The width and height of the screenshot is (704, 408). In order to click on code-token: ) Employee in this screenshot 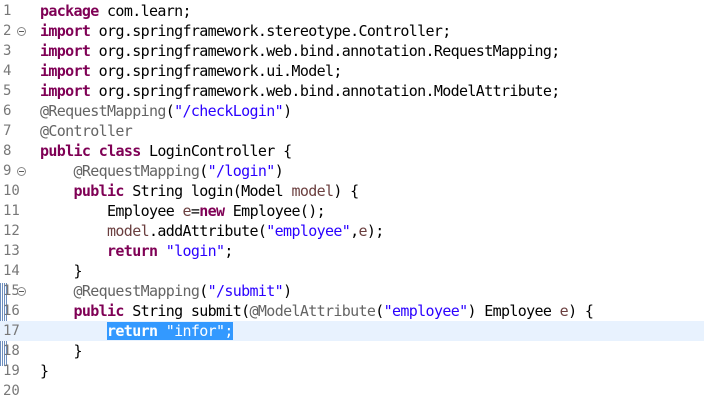, I will do `click(513, 311)`.